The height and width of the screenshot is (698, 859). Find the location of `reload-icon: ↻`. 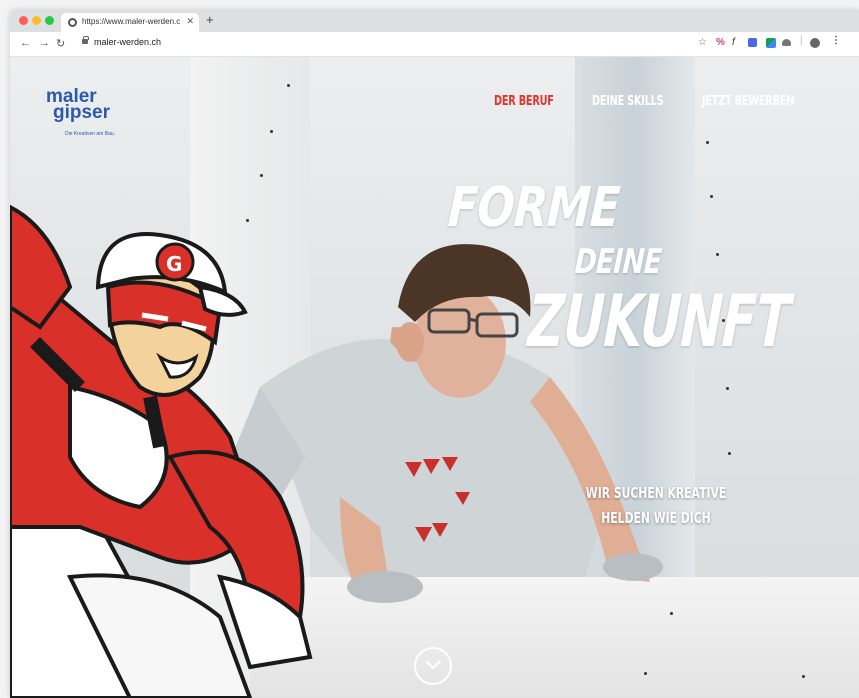

reload-icon: ↻ is located at coordinates (60, 43).